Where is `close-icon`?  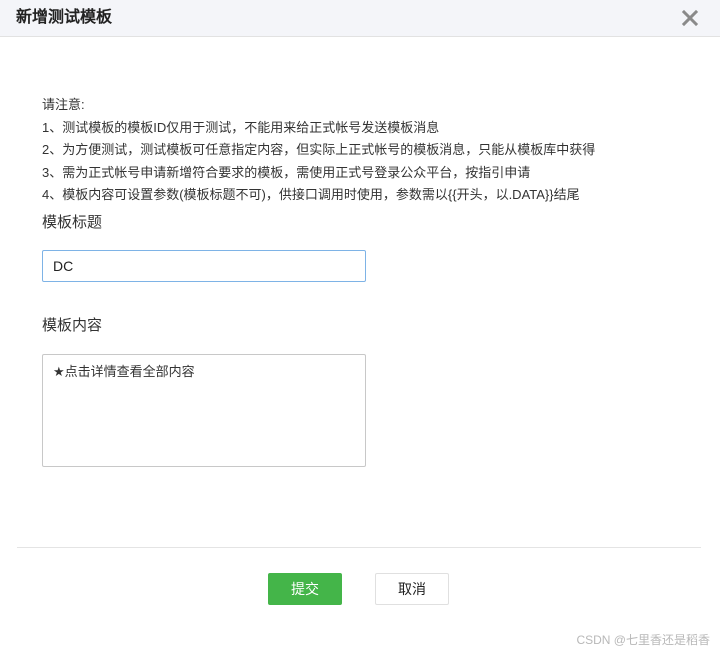 close-icon is located at coordinates (690, 18).